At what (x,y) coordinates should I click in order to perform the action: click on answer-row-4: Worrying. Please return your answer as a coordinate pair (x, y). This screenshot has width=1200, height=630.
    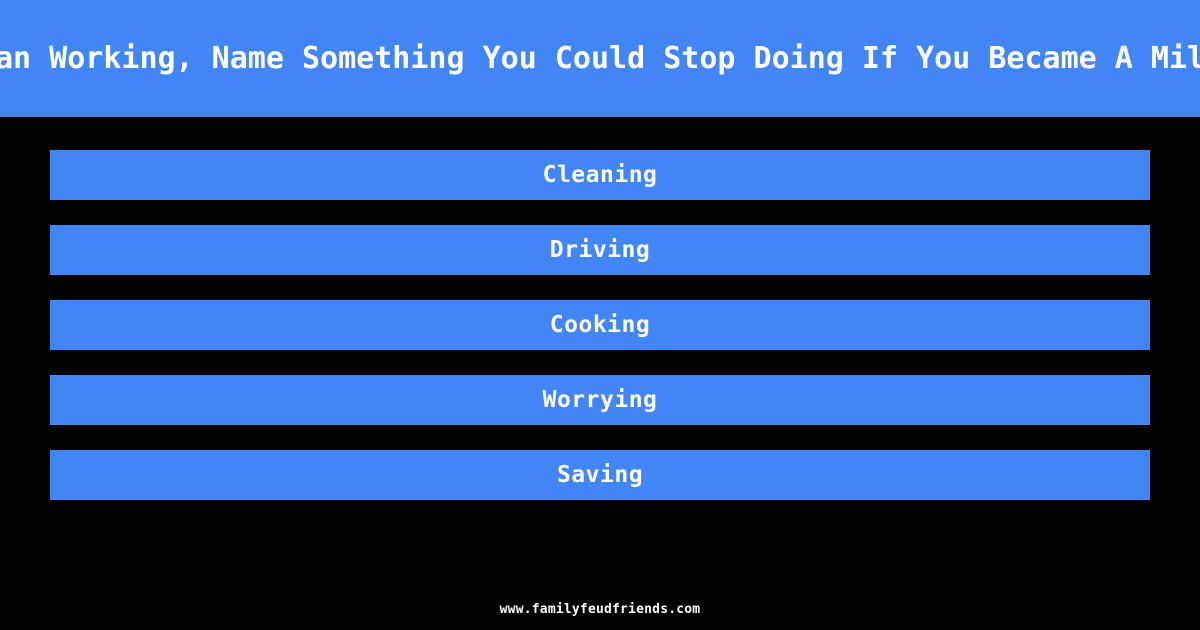
    Looking at the image, I should click on (600, 400).